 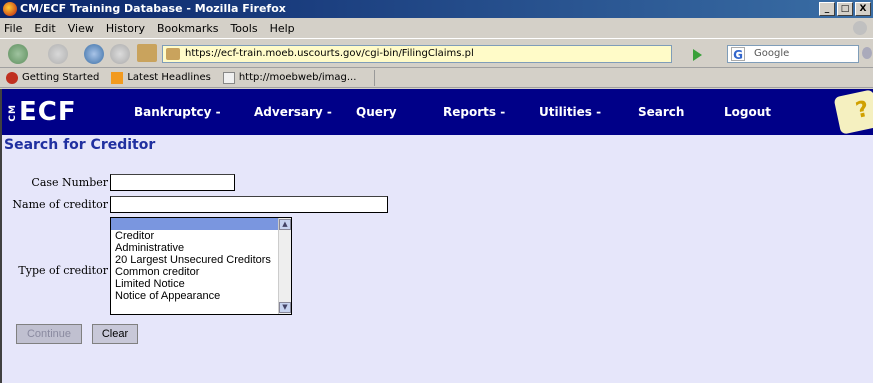 I want to click on menu-help: Help, so click(x=282, y=28).